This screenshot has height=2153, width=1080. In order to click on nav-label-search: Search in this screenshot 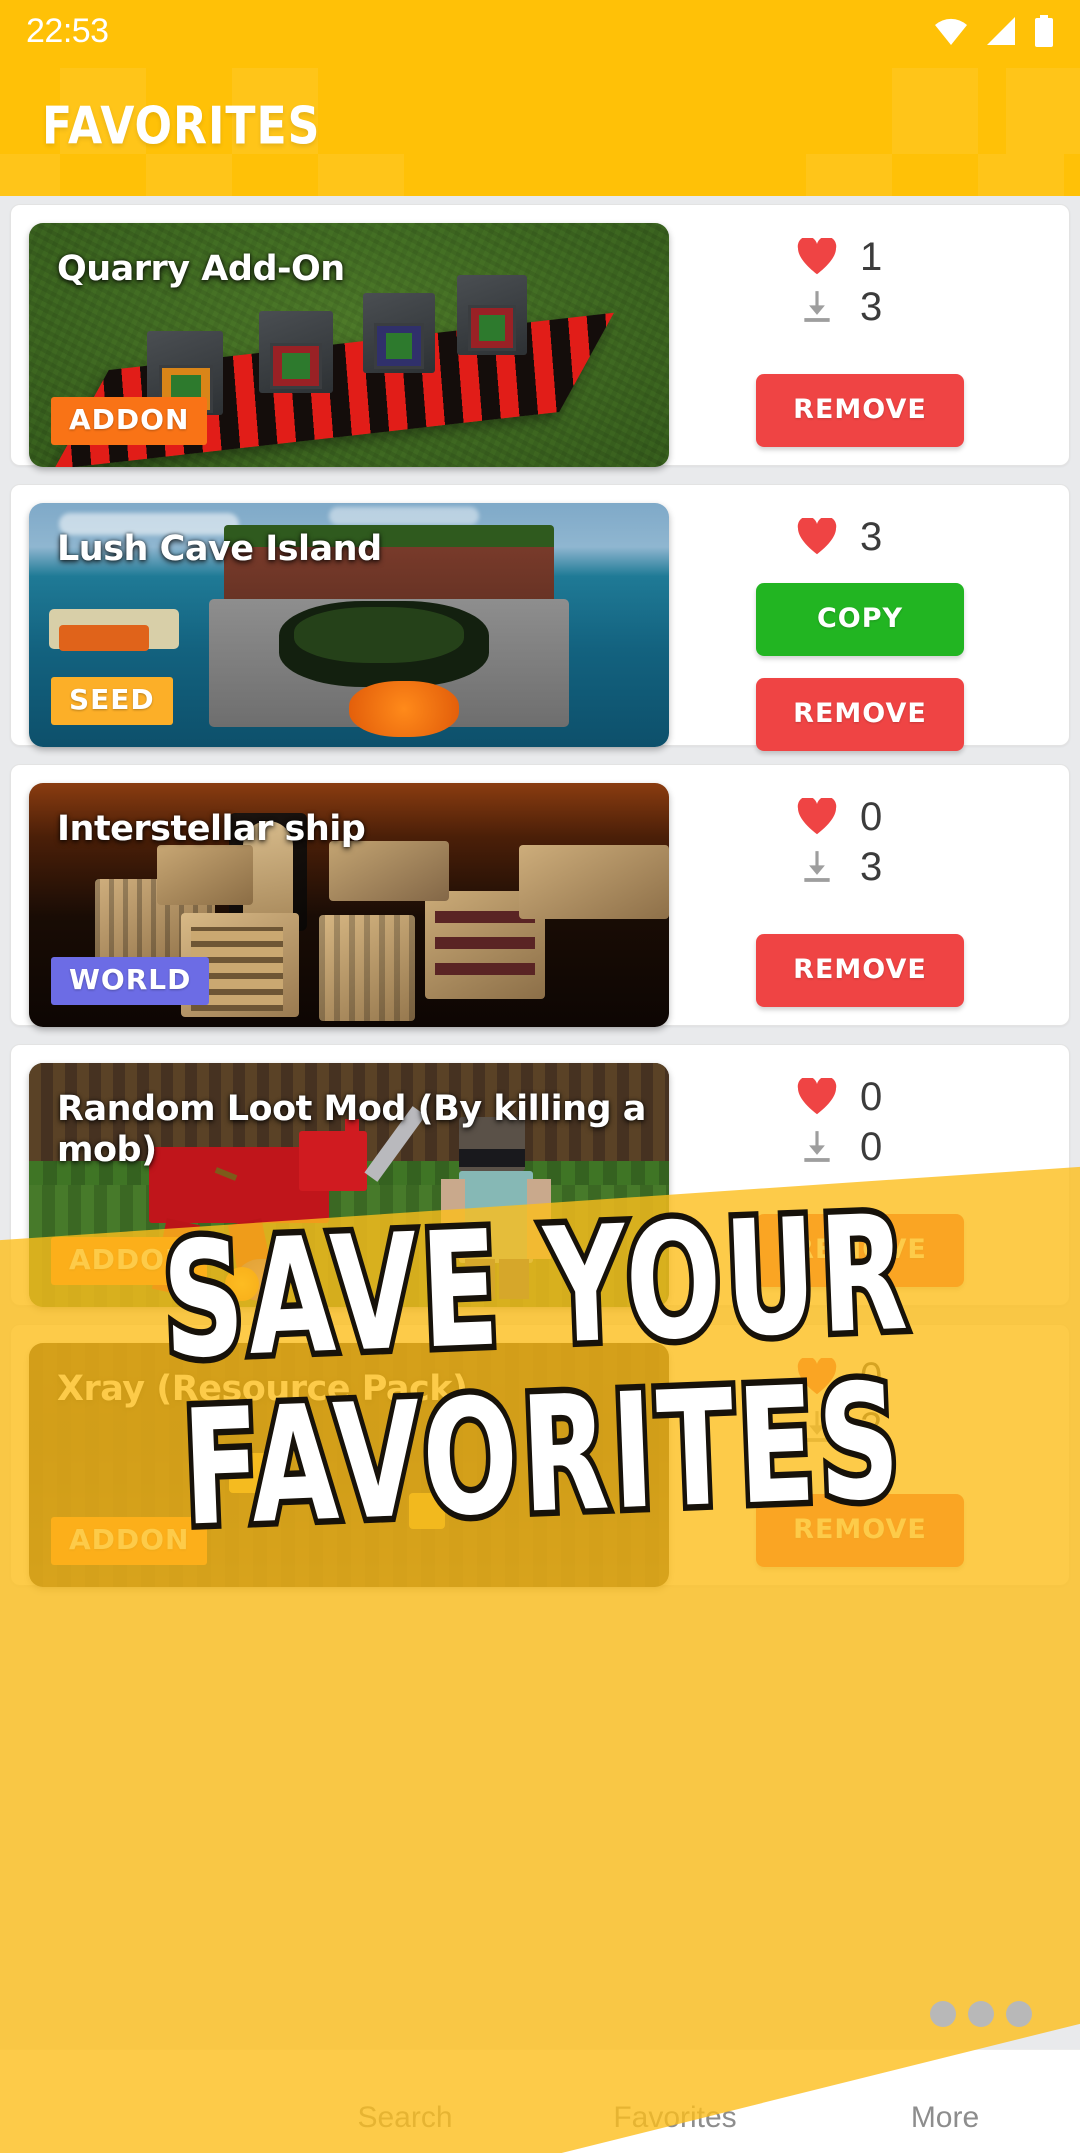, I will do `click(405, 2117)`.